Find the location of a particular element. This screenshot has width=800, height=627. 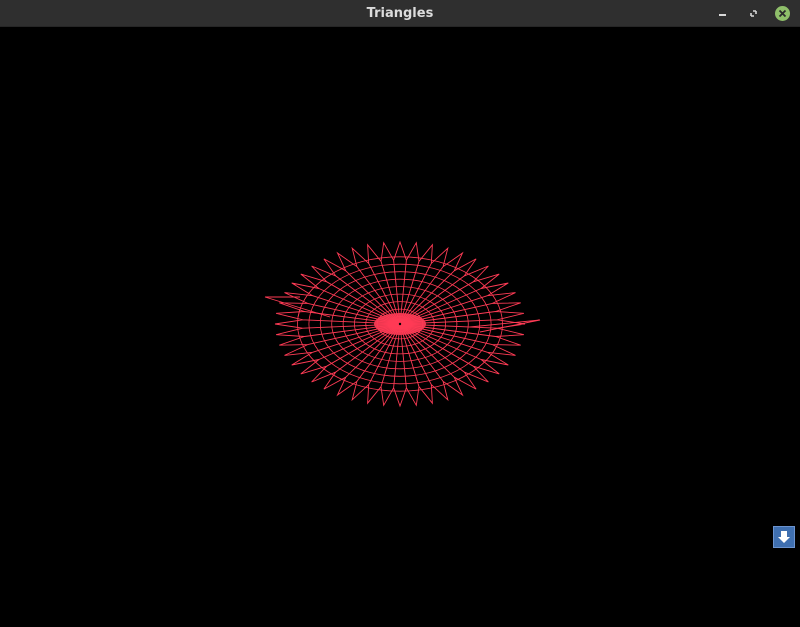

maximize-icon is located at coordinates (753, 13).